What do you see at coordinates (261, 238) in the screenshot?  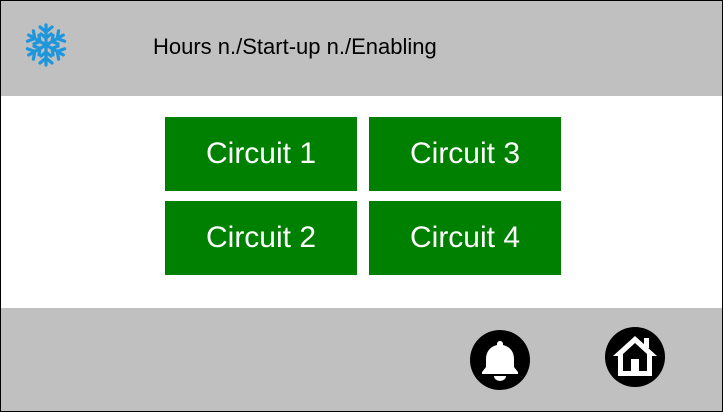 I see `circuit-2-button: Circuit 2` at bounding box center [261, 238].